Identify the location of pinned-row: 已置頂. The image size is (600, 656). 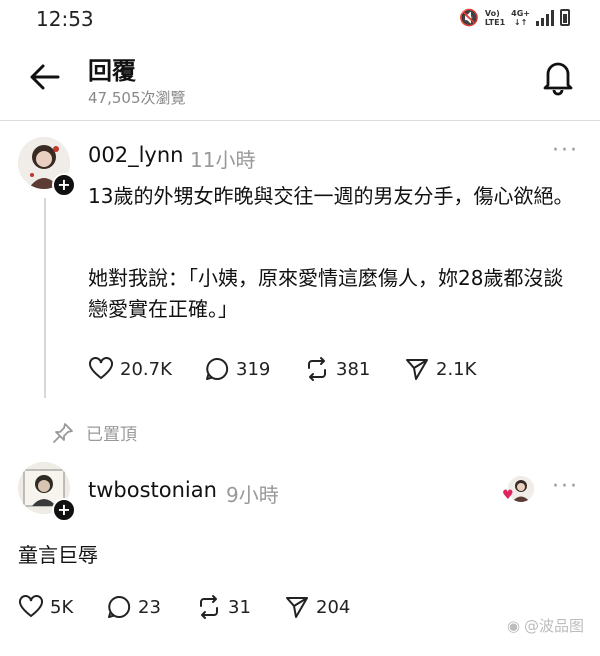
(94, 432).